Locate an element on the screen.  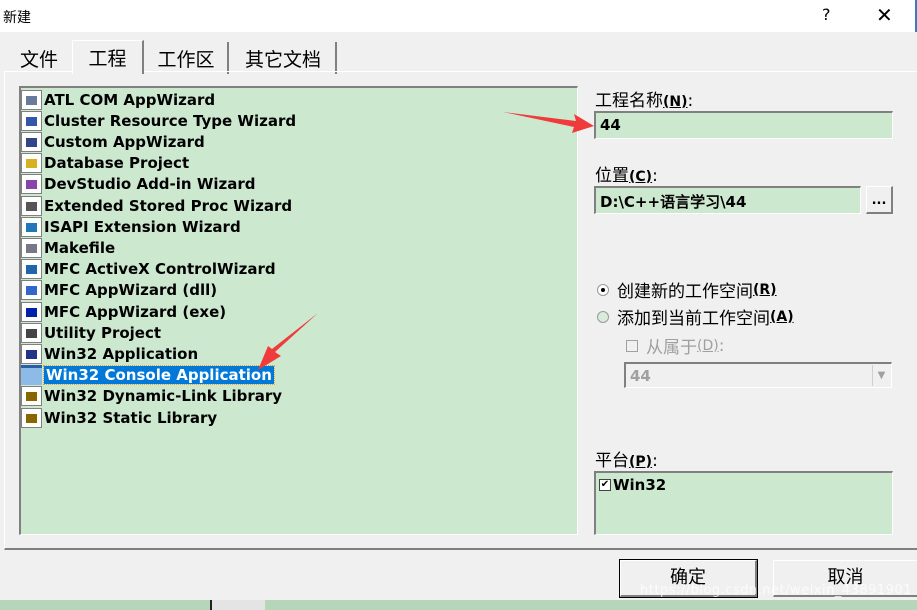
radio-label: 添加到当前工作空间 is located at coordinates (693, 319).